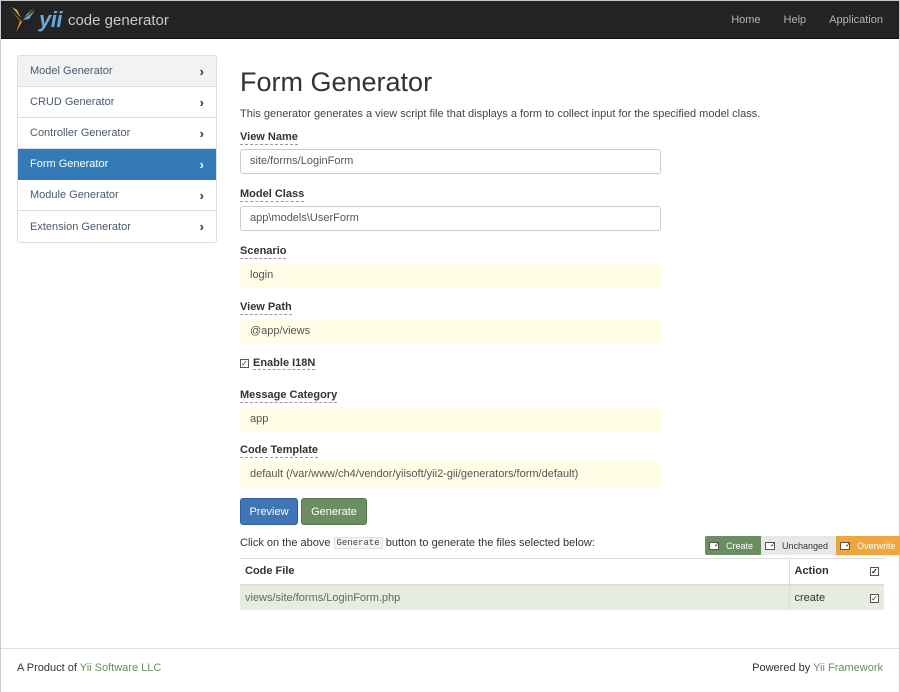 The width and height of the screenshot is (900, 692). I want to click on sidebar-item-module-generator: Module Generator ›, so click(117, 195).